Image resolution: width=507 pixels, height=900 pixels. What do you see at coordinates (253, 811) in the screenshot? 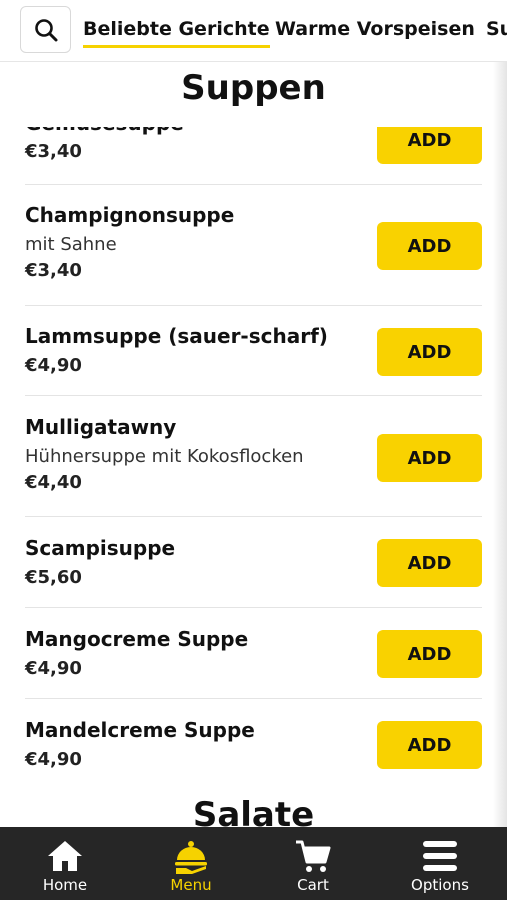
I see `section-title-salate: Salate` at bounding box center [253, 811].